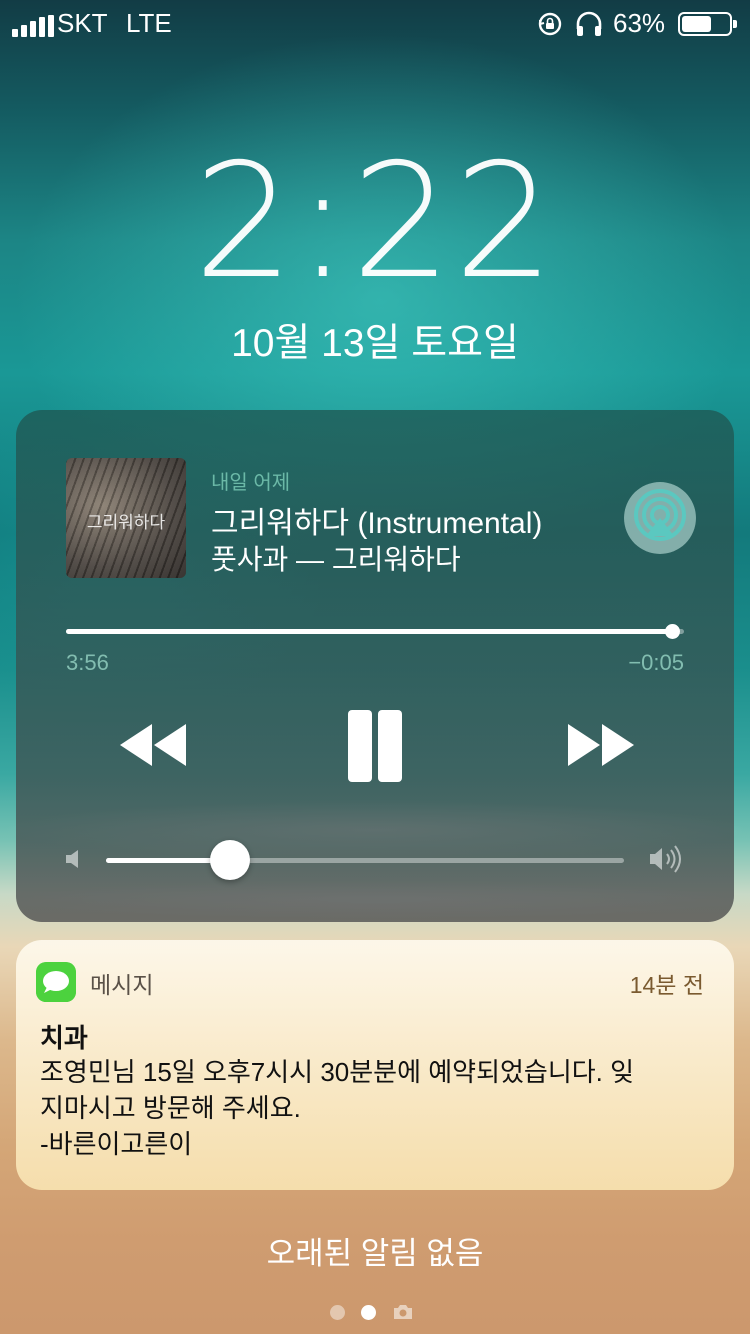 The width and height of the screenshot is (750, 1334). Describe the element at coordinates (33, 26) in the screenshot. I see `signal-strength-icon` at that location.